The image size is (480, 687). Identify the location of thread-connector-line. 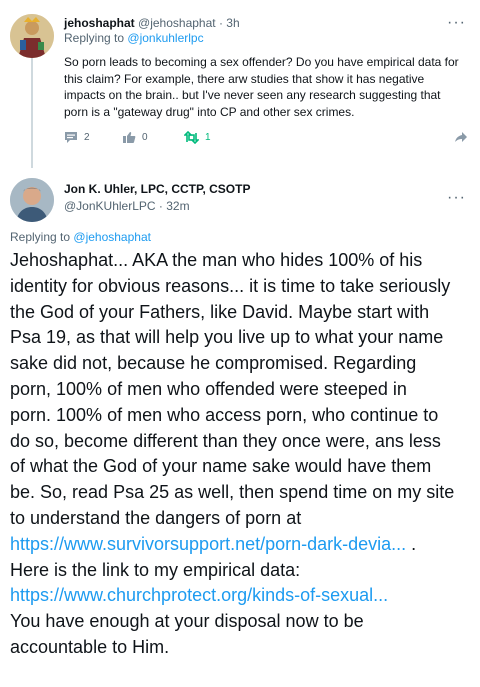
(32, 113).